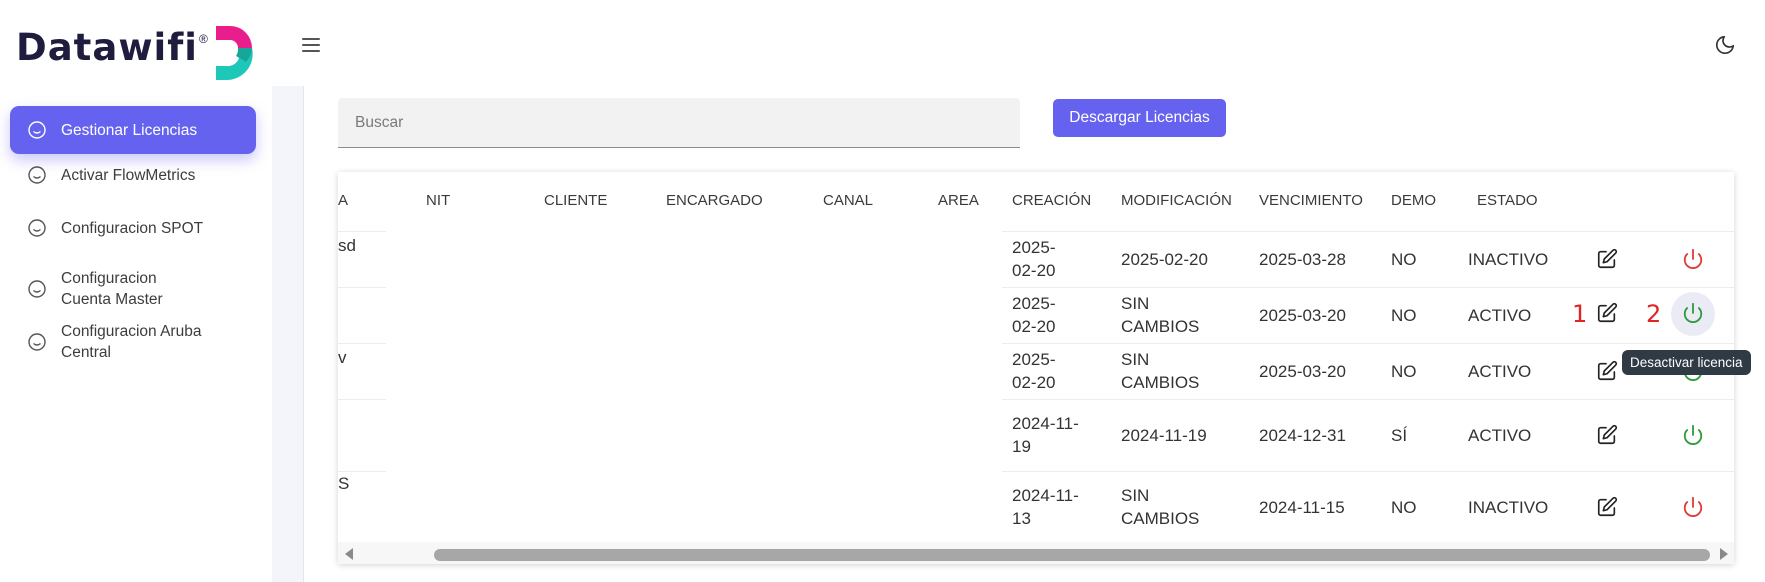 The image size is (1765, 582). Describe the element at coordinates (288, 334) in the screenshot. I see `content-gutter` at that location.